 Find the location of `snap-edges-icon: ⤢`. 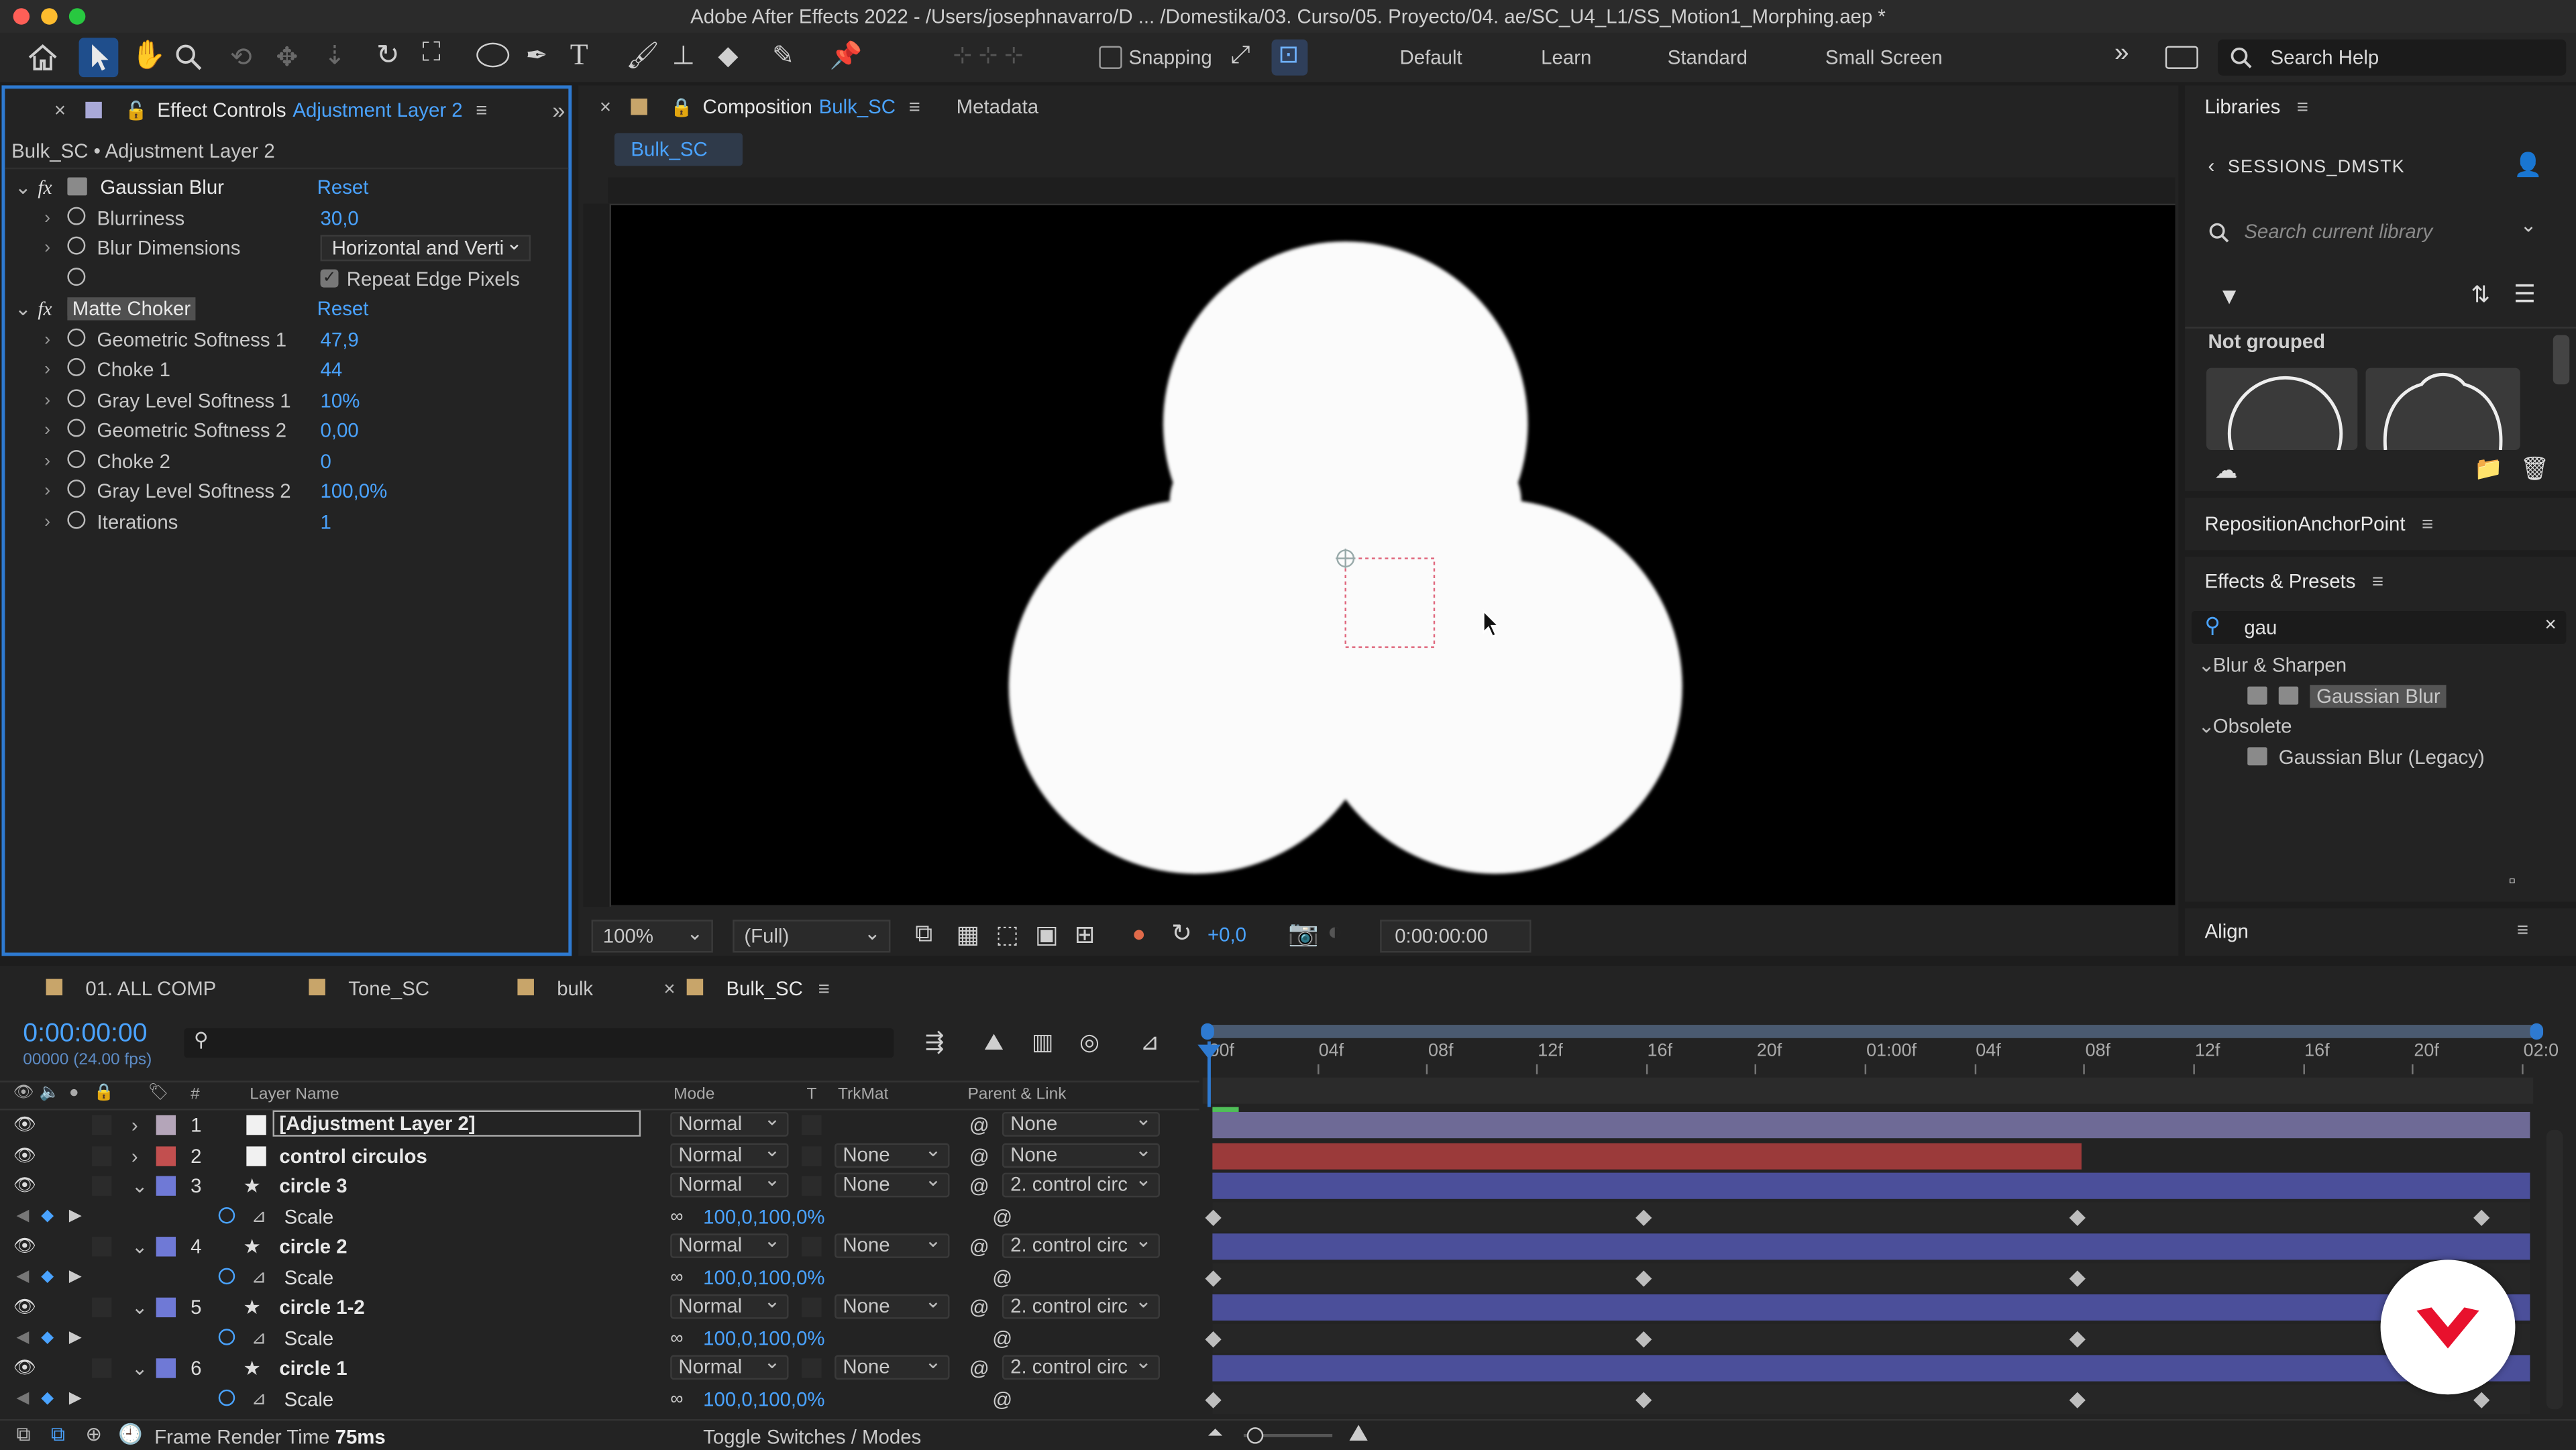

snap-edges-icon: ⤢ is located at coordinates (1240, 55).